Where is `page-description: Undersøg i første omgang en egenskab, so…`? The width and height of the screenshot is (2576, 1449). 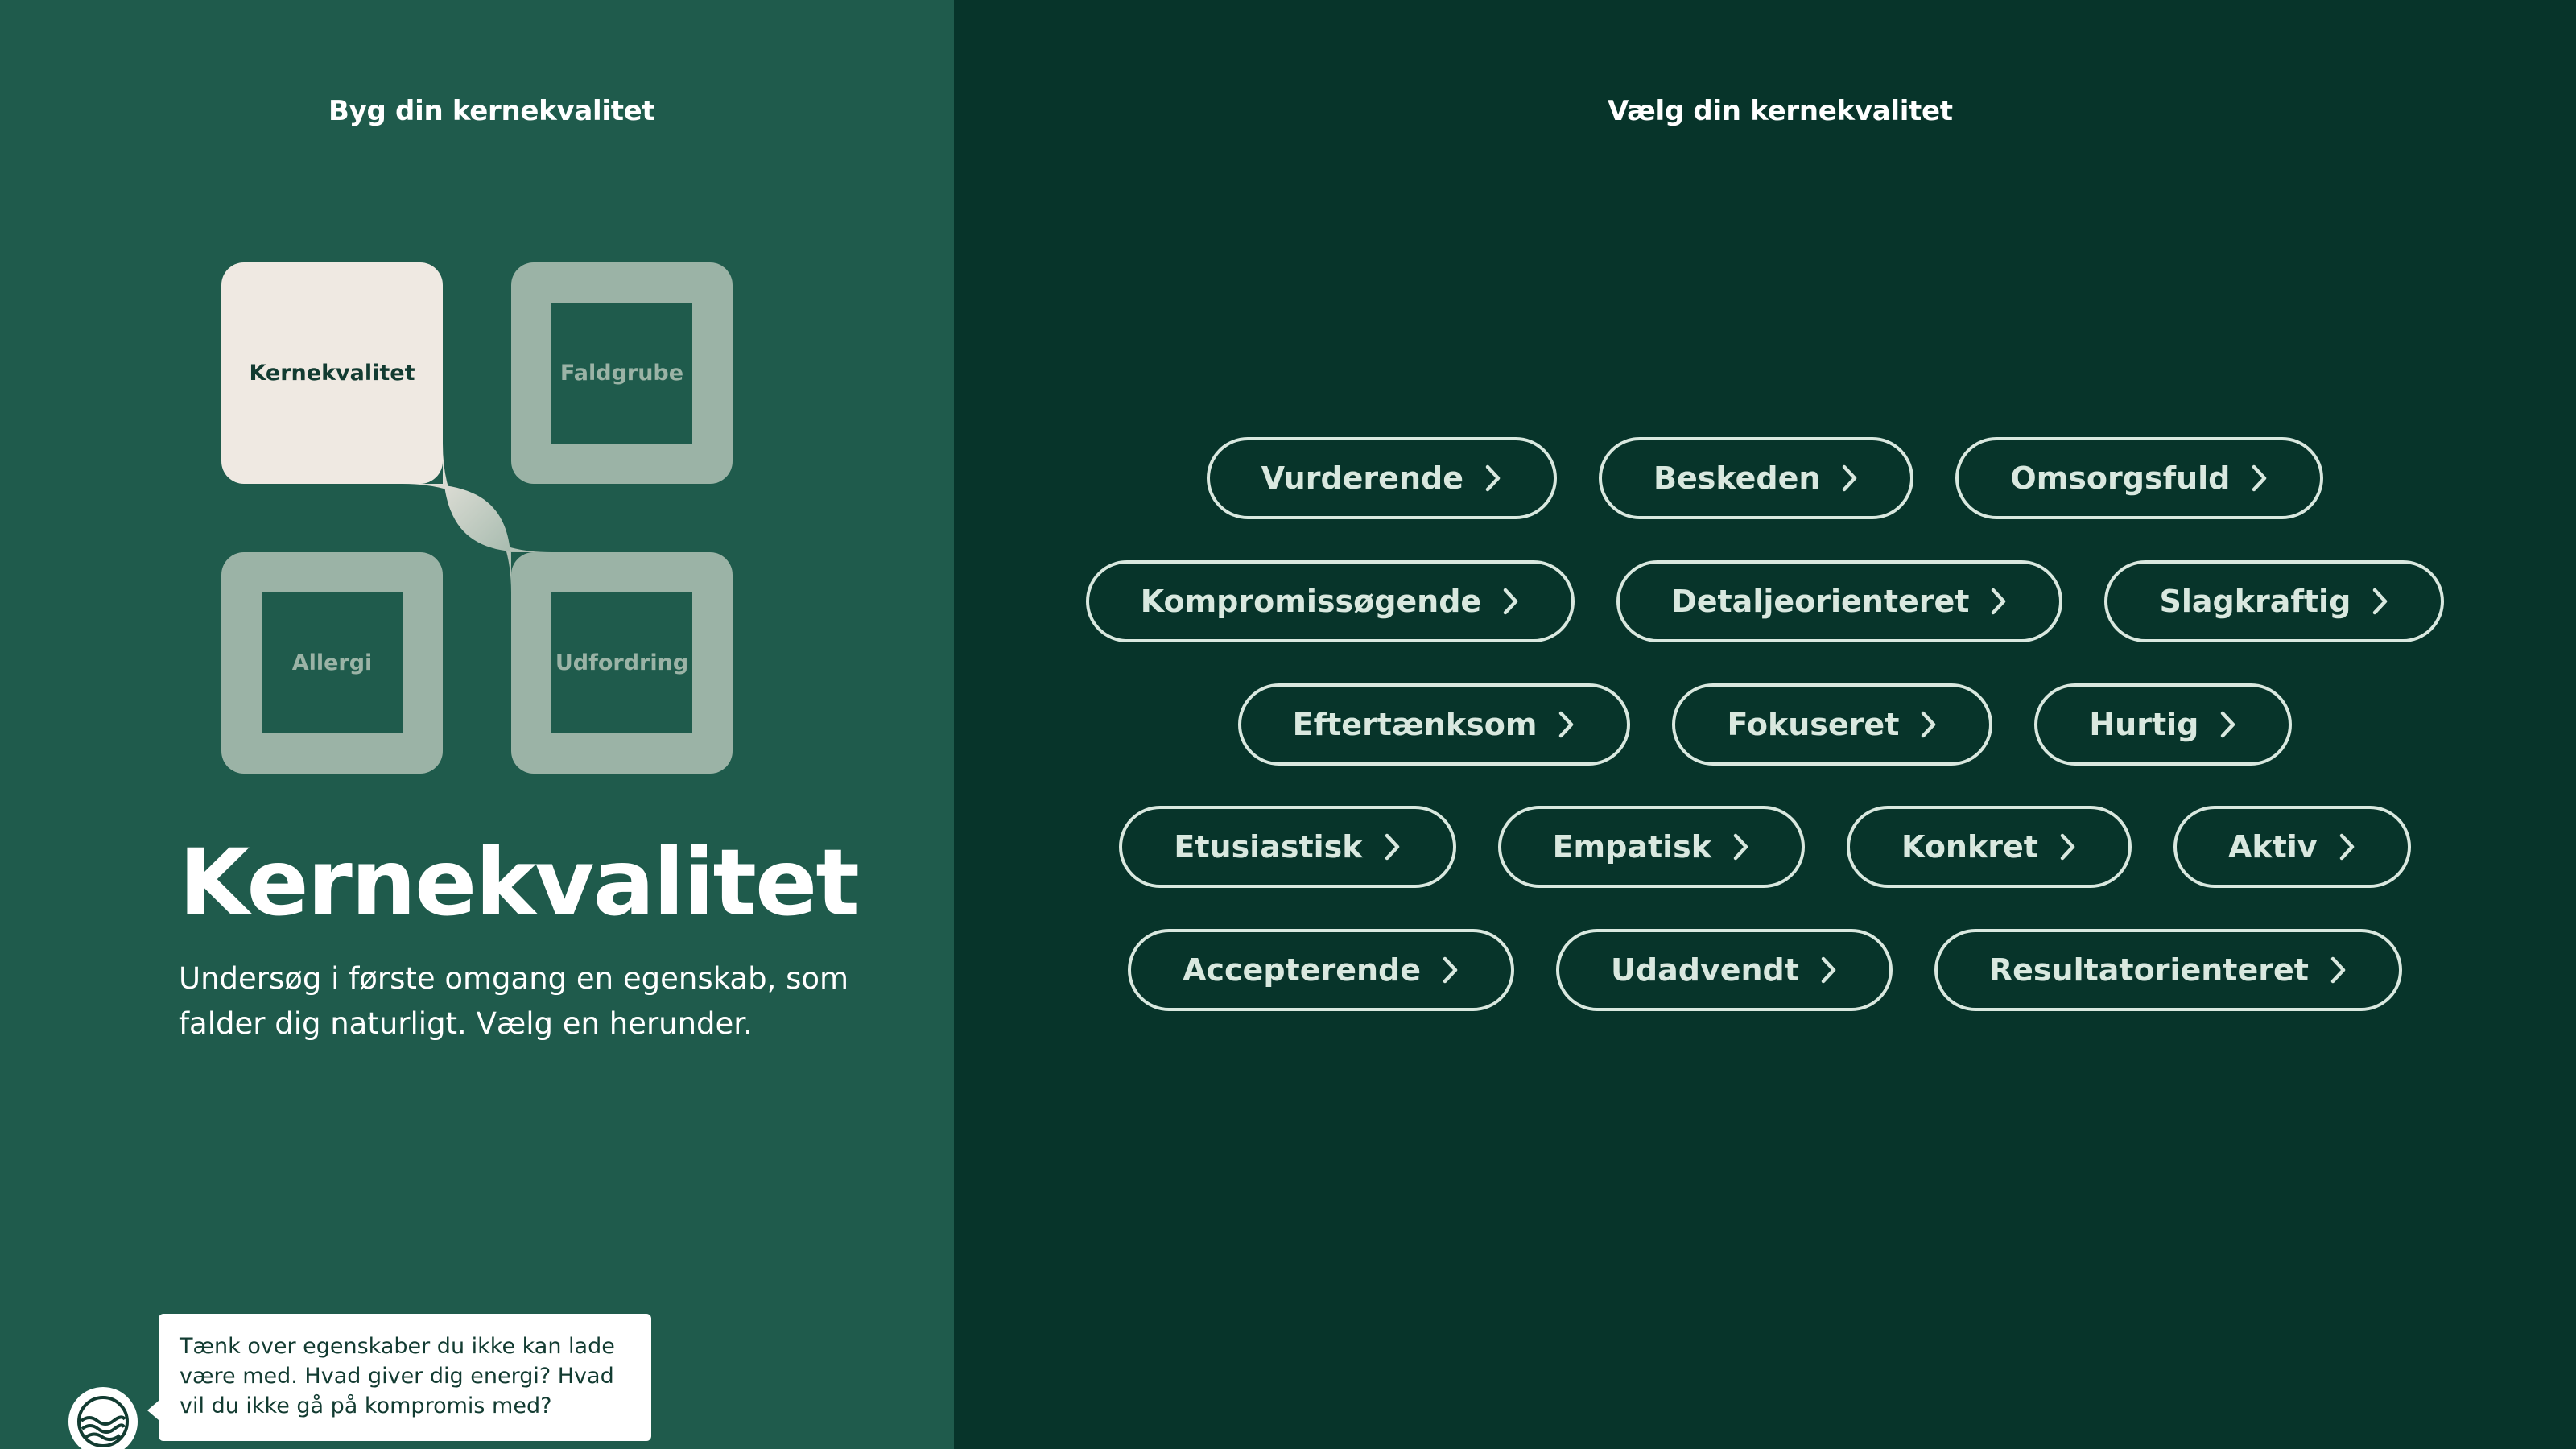 page-description: Undersøg i første omgang en egenskab, so… is located at coordinates (514, 1001).